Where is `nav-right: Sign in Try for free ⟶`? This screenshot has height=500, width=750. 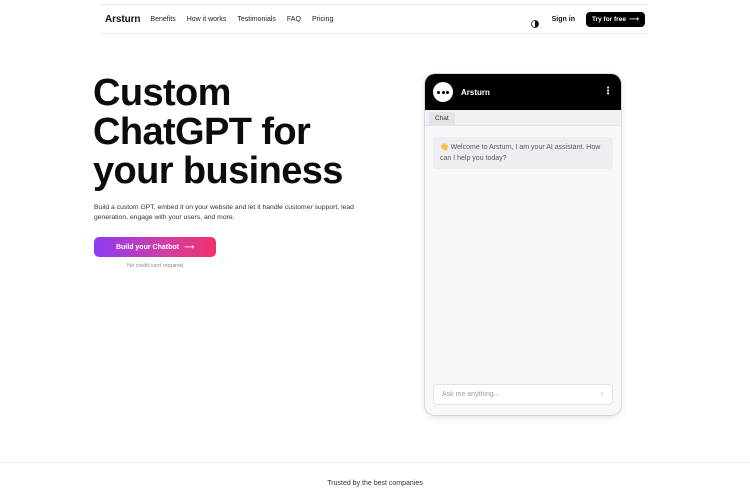 nav-right: Sign in Try for free ⟶ is located at coordinates (587, 19).